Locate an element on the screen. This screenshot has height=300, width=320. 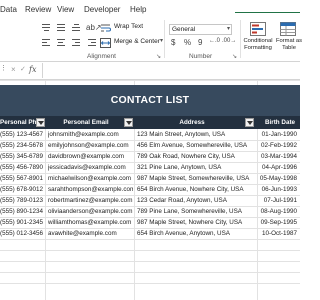
align-center-button is located at coordinates (61, 43).